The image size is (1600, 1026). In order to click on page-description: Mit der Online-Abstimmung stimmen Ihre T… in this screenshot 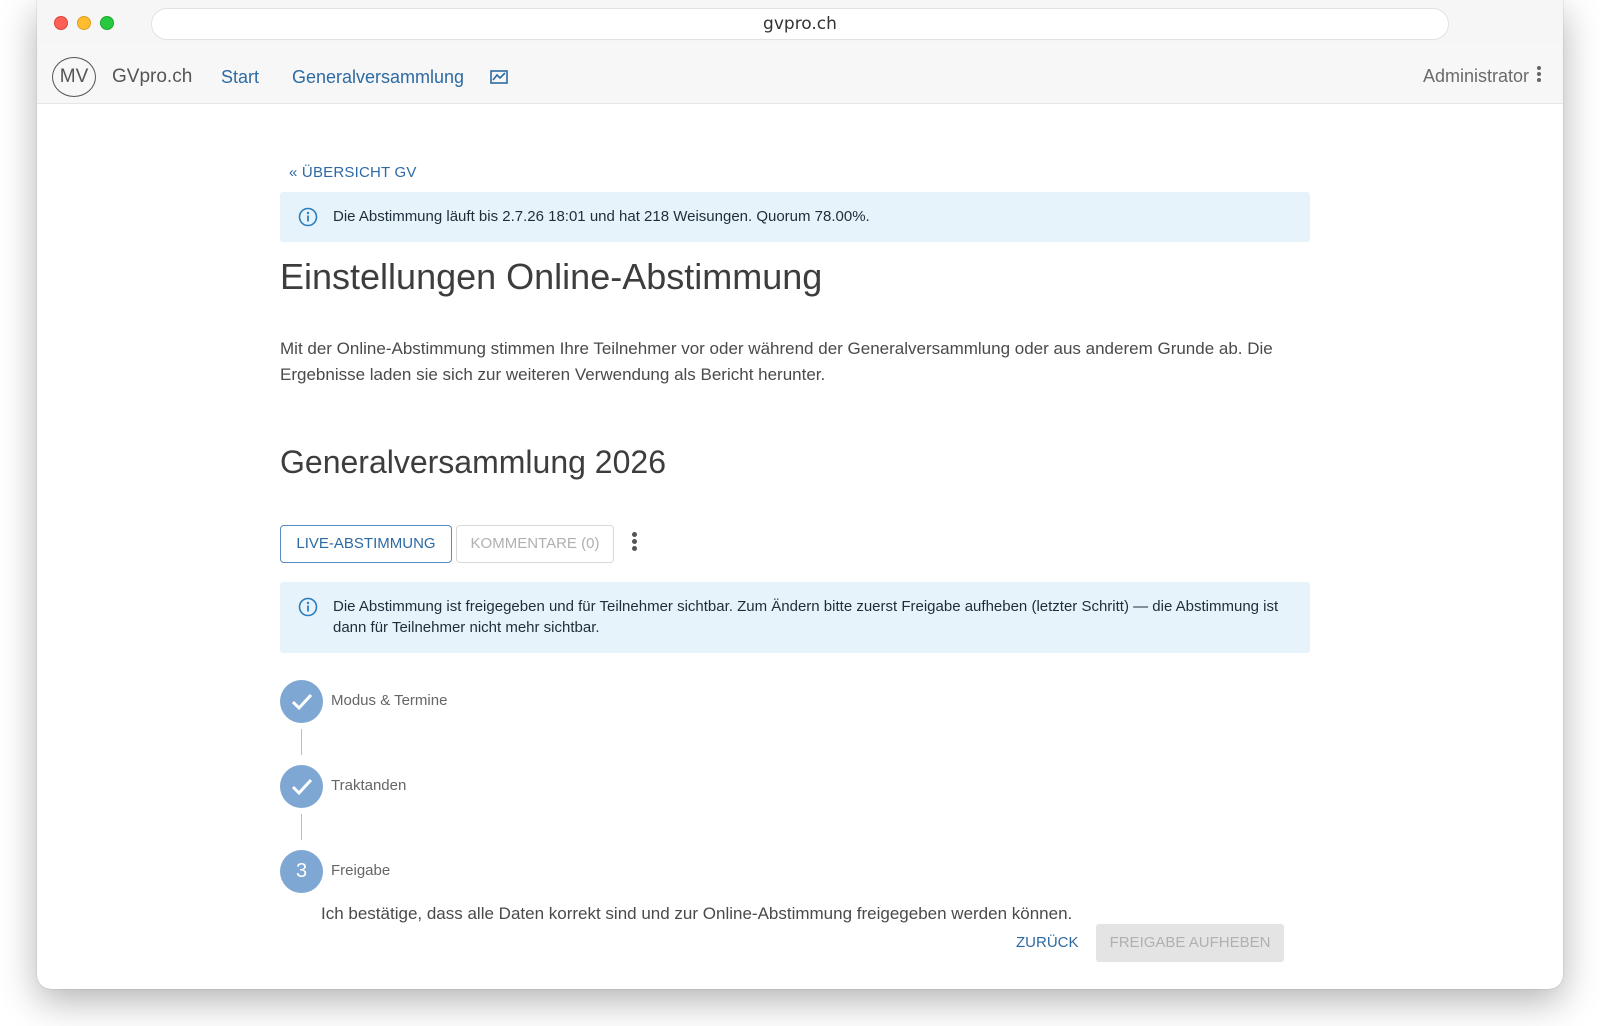, I will do `click(776, 361)`.